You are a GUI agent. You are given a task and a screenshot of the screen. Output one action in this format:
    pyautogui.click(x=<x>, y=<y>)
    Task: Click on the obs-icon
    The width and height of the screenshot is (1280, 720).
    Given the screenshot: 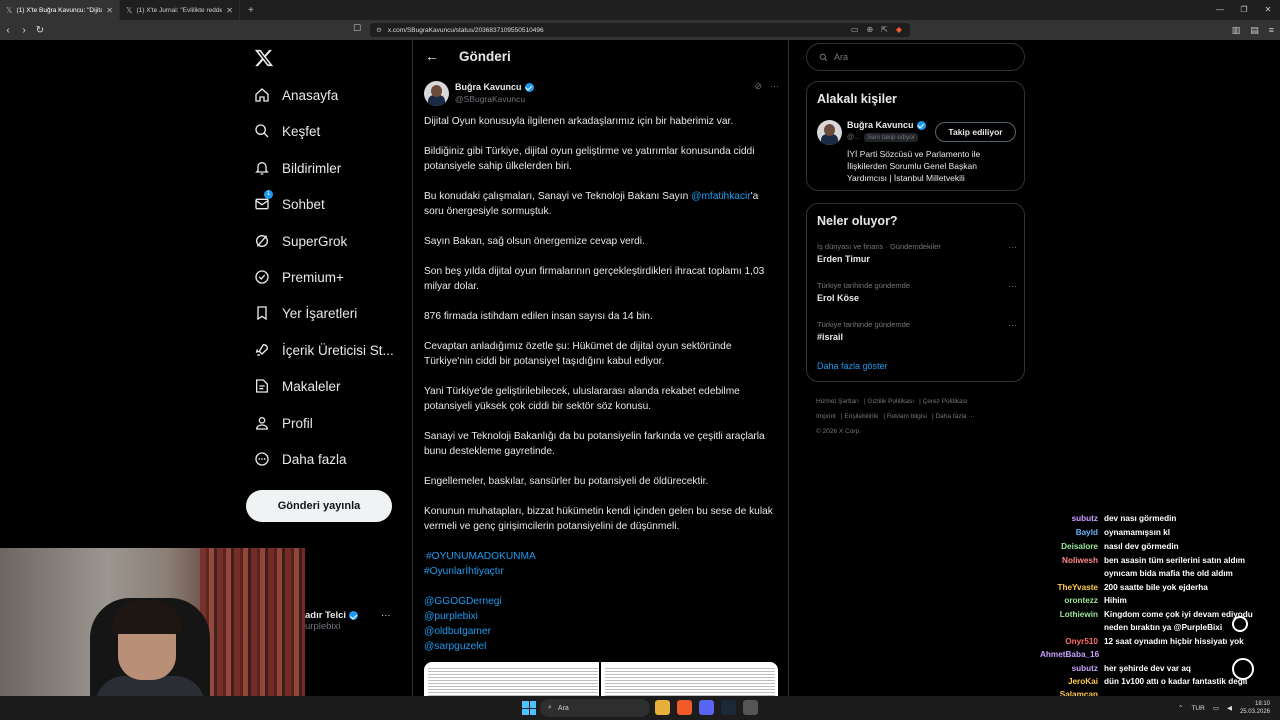 What is the action you would take?
    pyautogui.click(x=750, y=707)
    